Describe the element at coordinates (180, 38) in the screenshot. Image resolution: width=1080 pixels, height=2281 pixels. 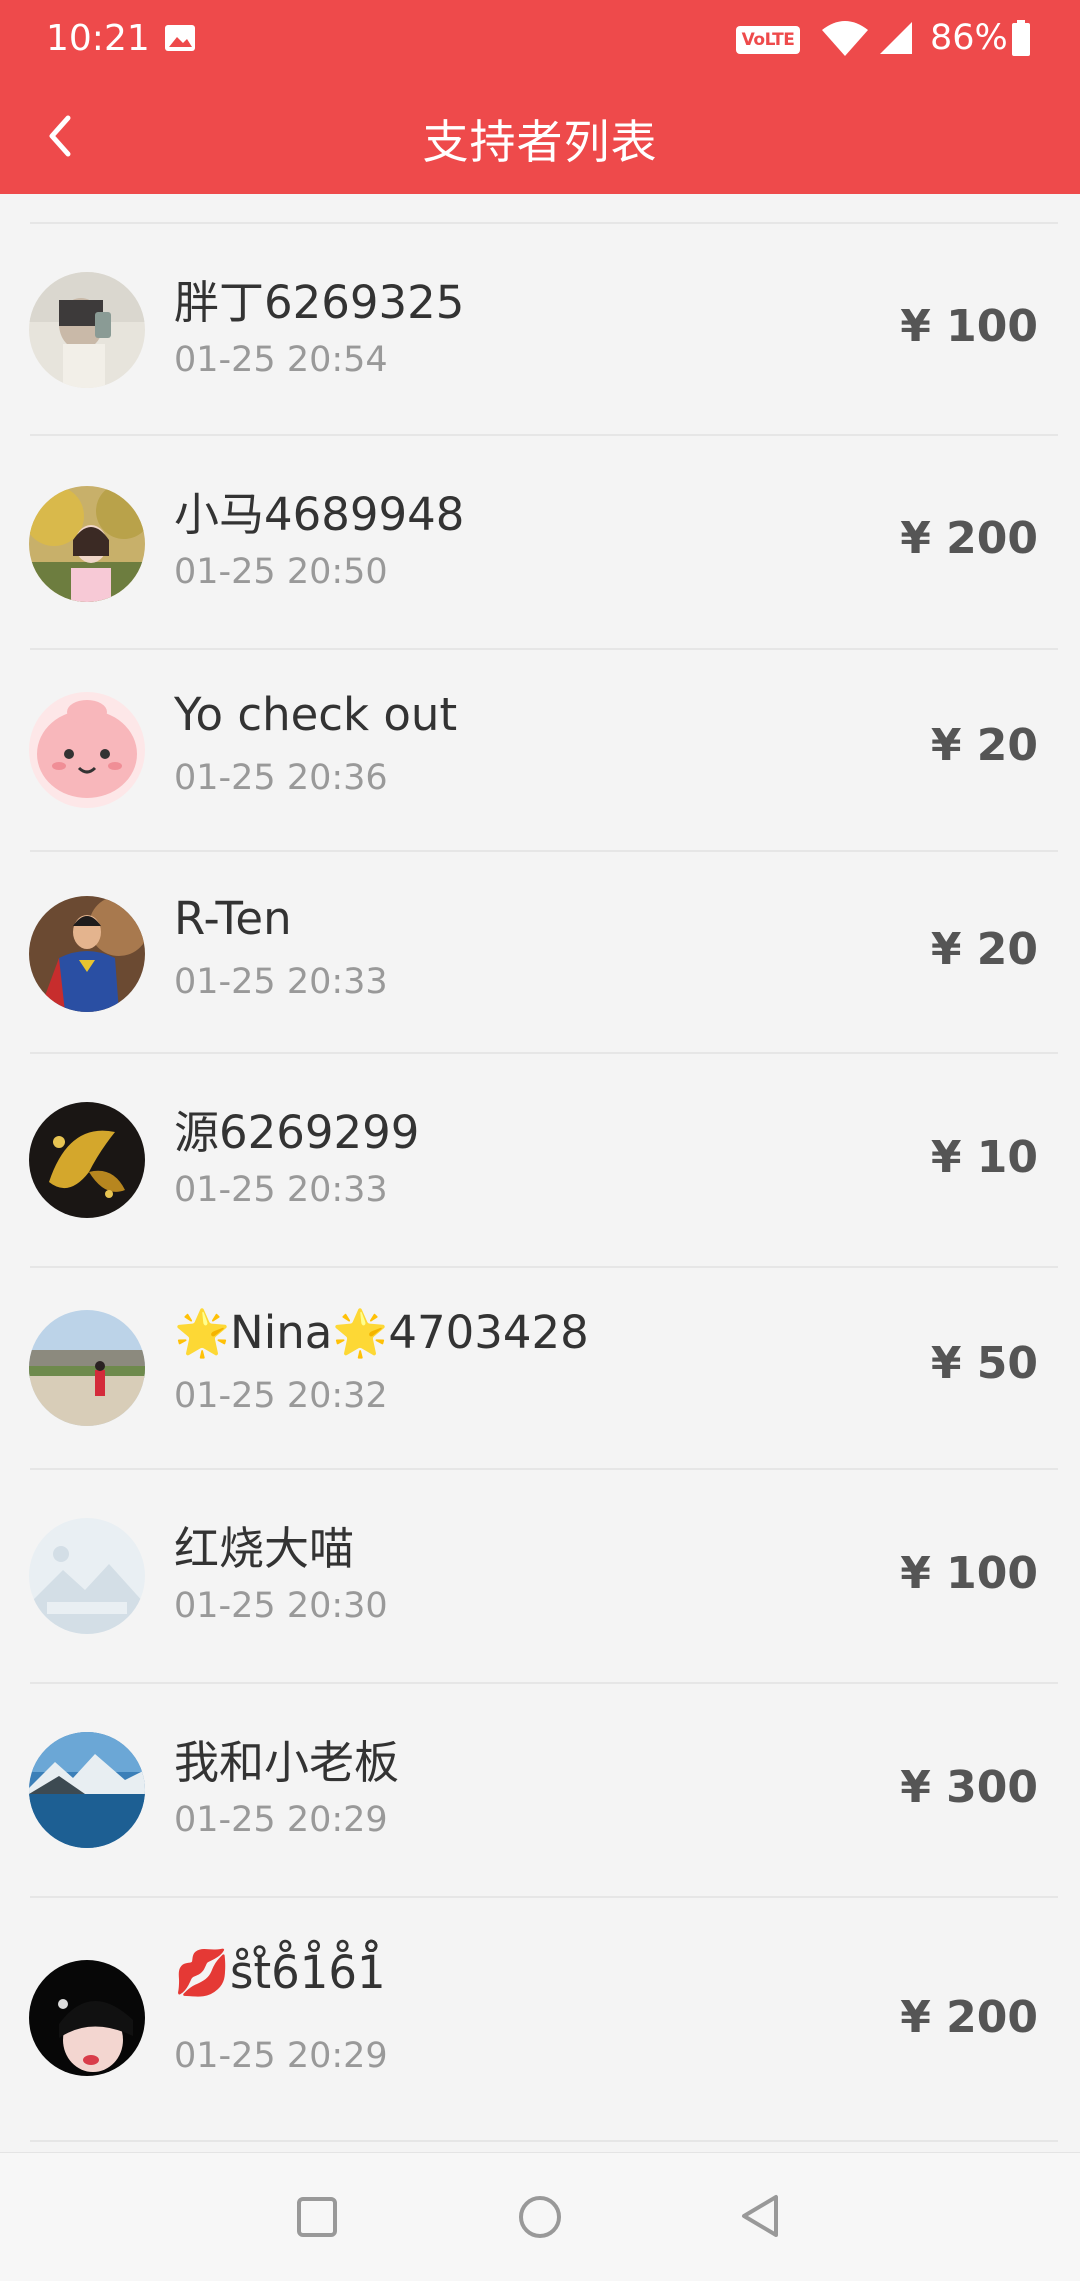
I see `image-notification-icon` at that location.